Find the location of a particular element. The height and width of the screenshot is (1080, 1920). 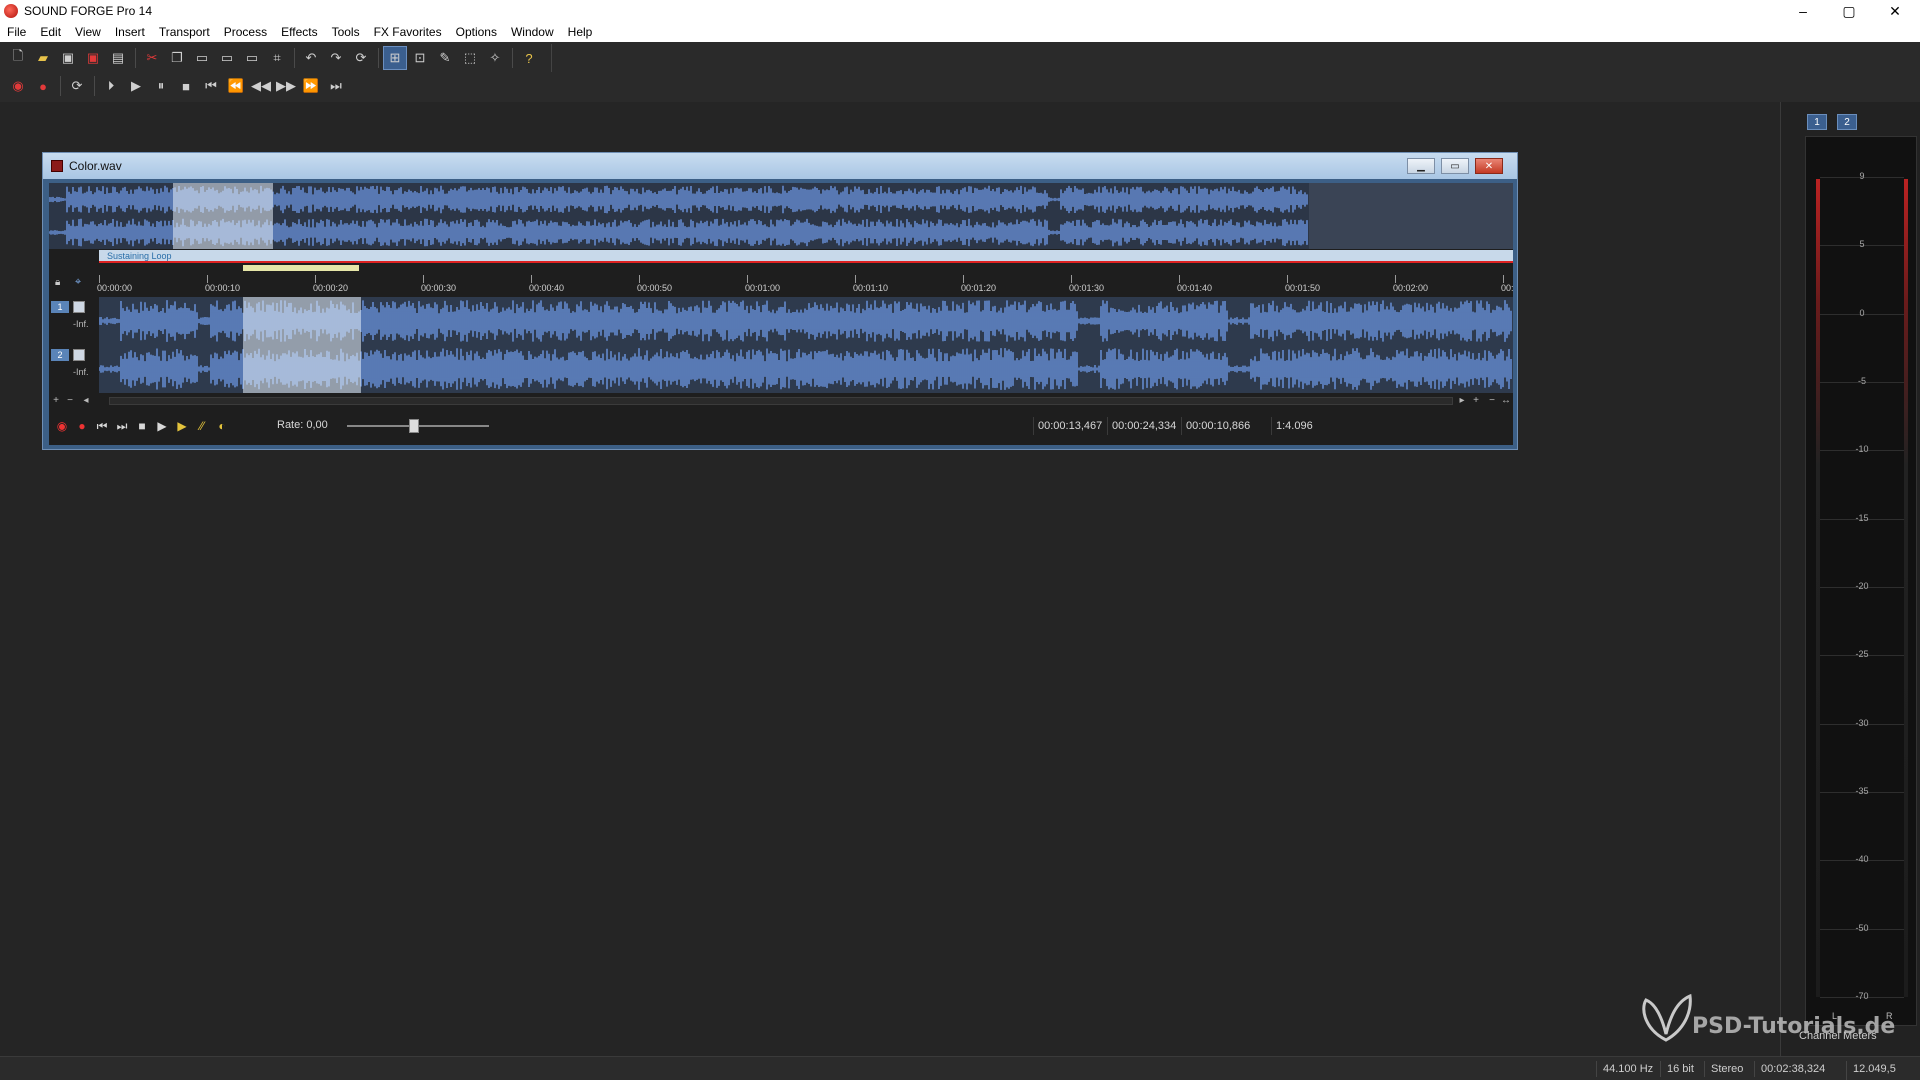

play-all-icon: ⏵ is located at coordinates (111, 86).